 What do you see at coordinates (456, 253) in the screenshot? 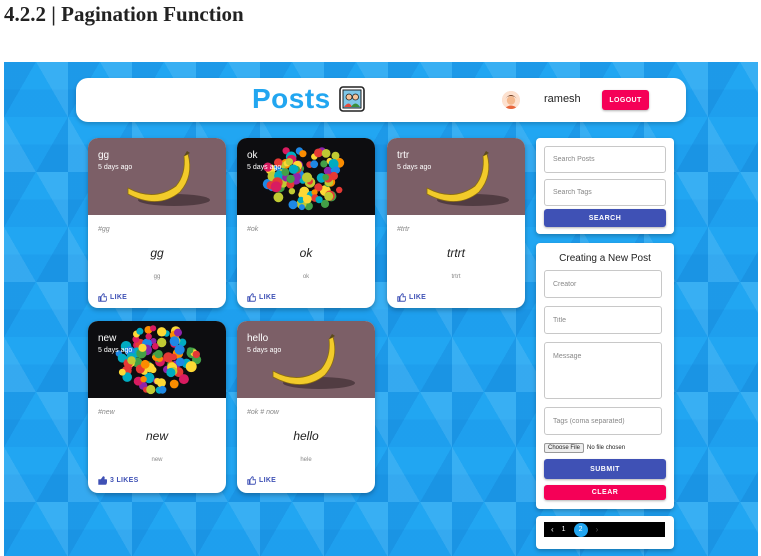
I see `post-heading: trtrt` at bounding box center [456, 253].